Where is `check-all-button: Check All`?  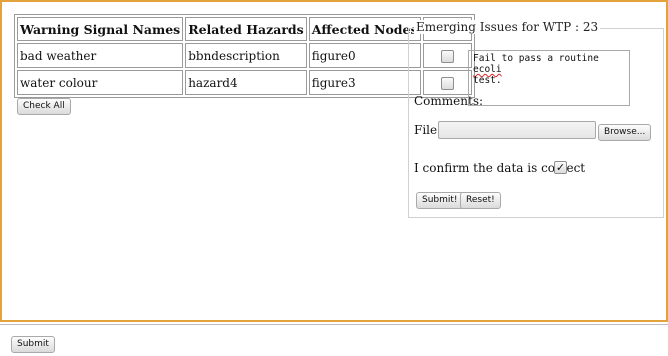
check-all-button: Check All is located at coordinates (44, 106).